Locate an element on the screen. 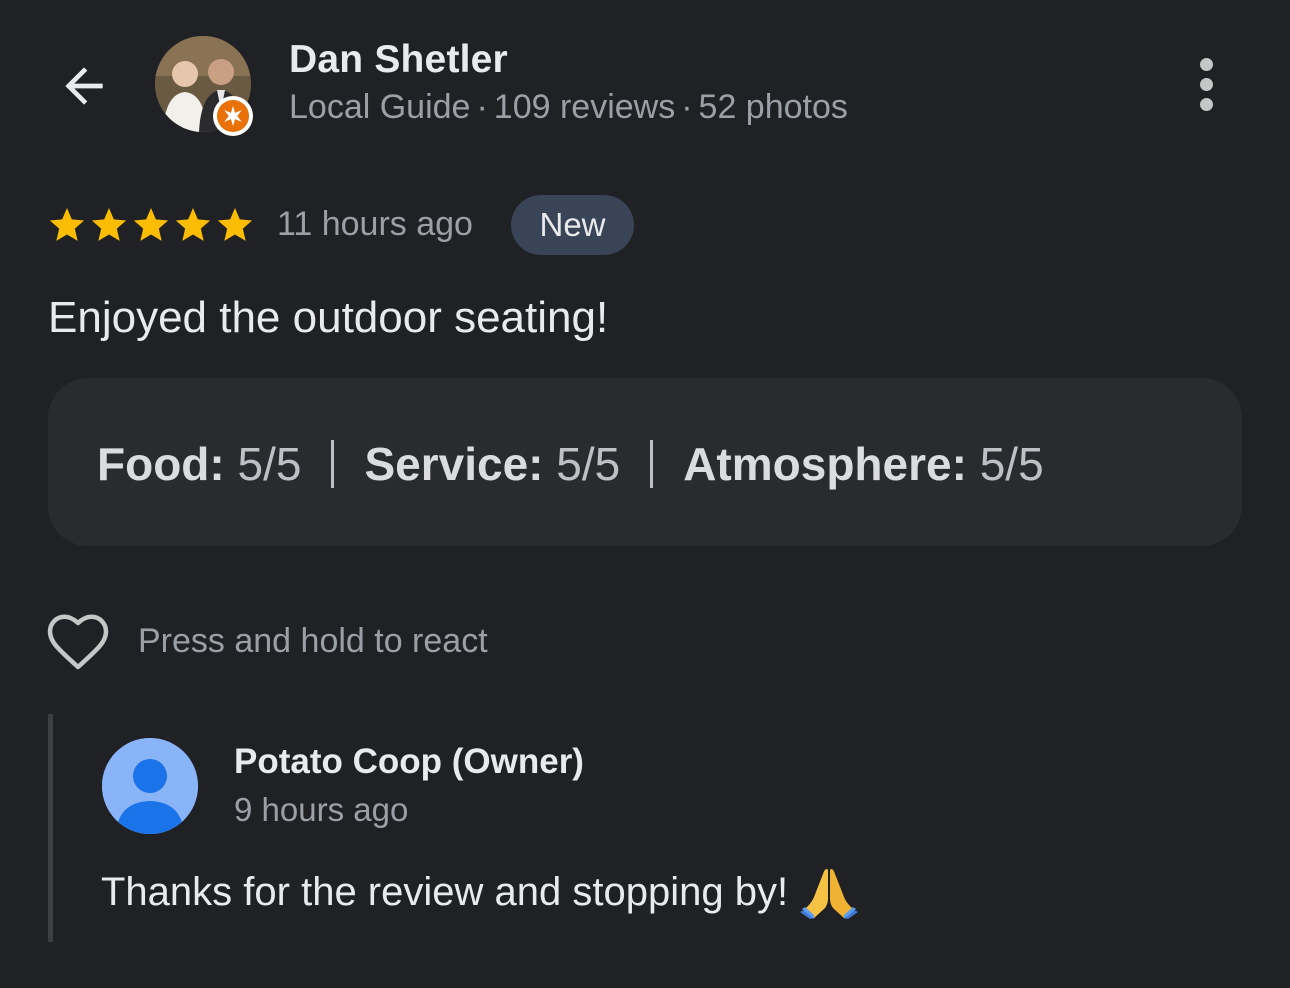 This screenshot has height=988, width=1290. rating-service: Service: 5/5 is located at coordinates (492, 464).